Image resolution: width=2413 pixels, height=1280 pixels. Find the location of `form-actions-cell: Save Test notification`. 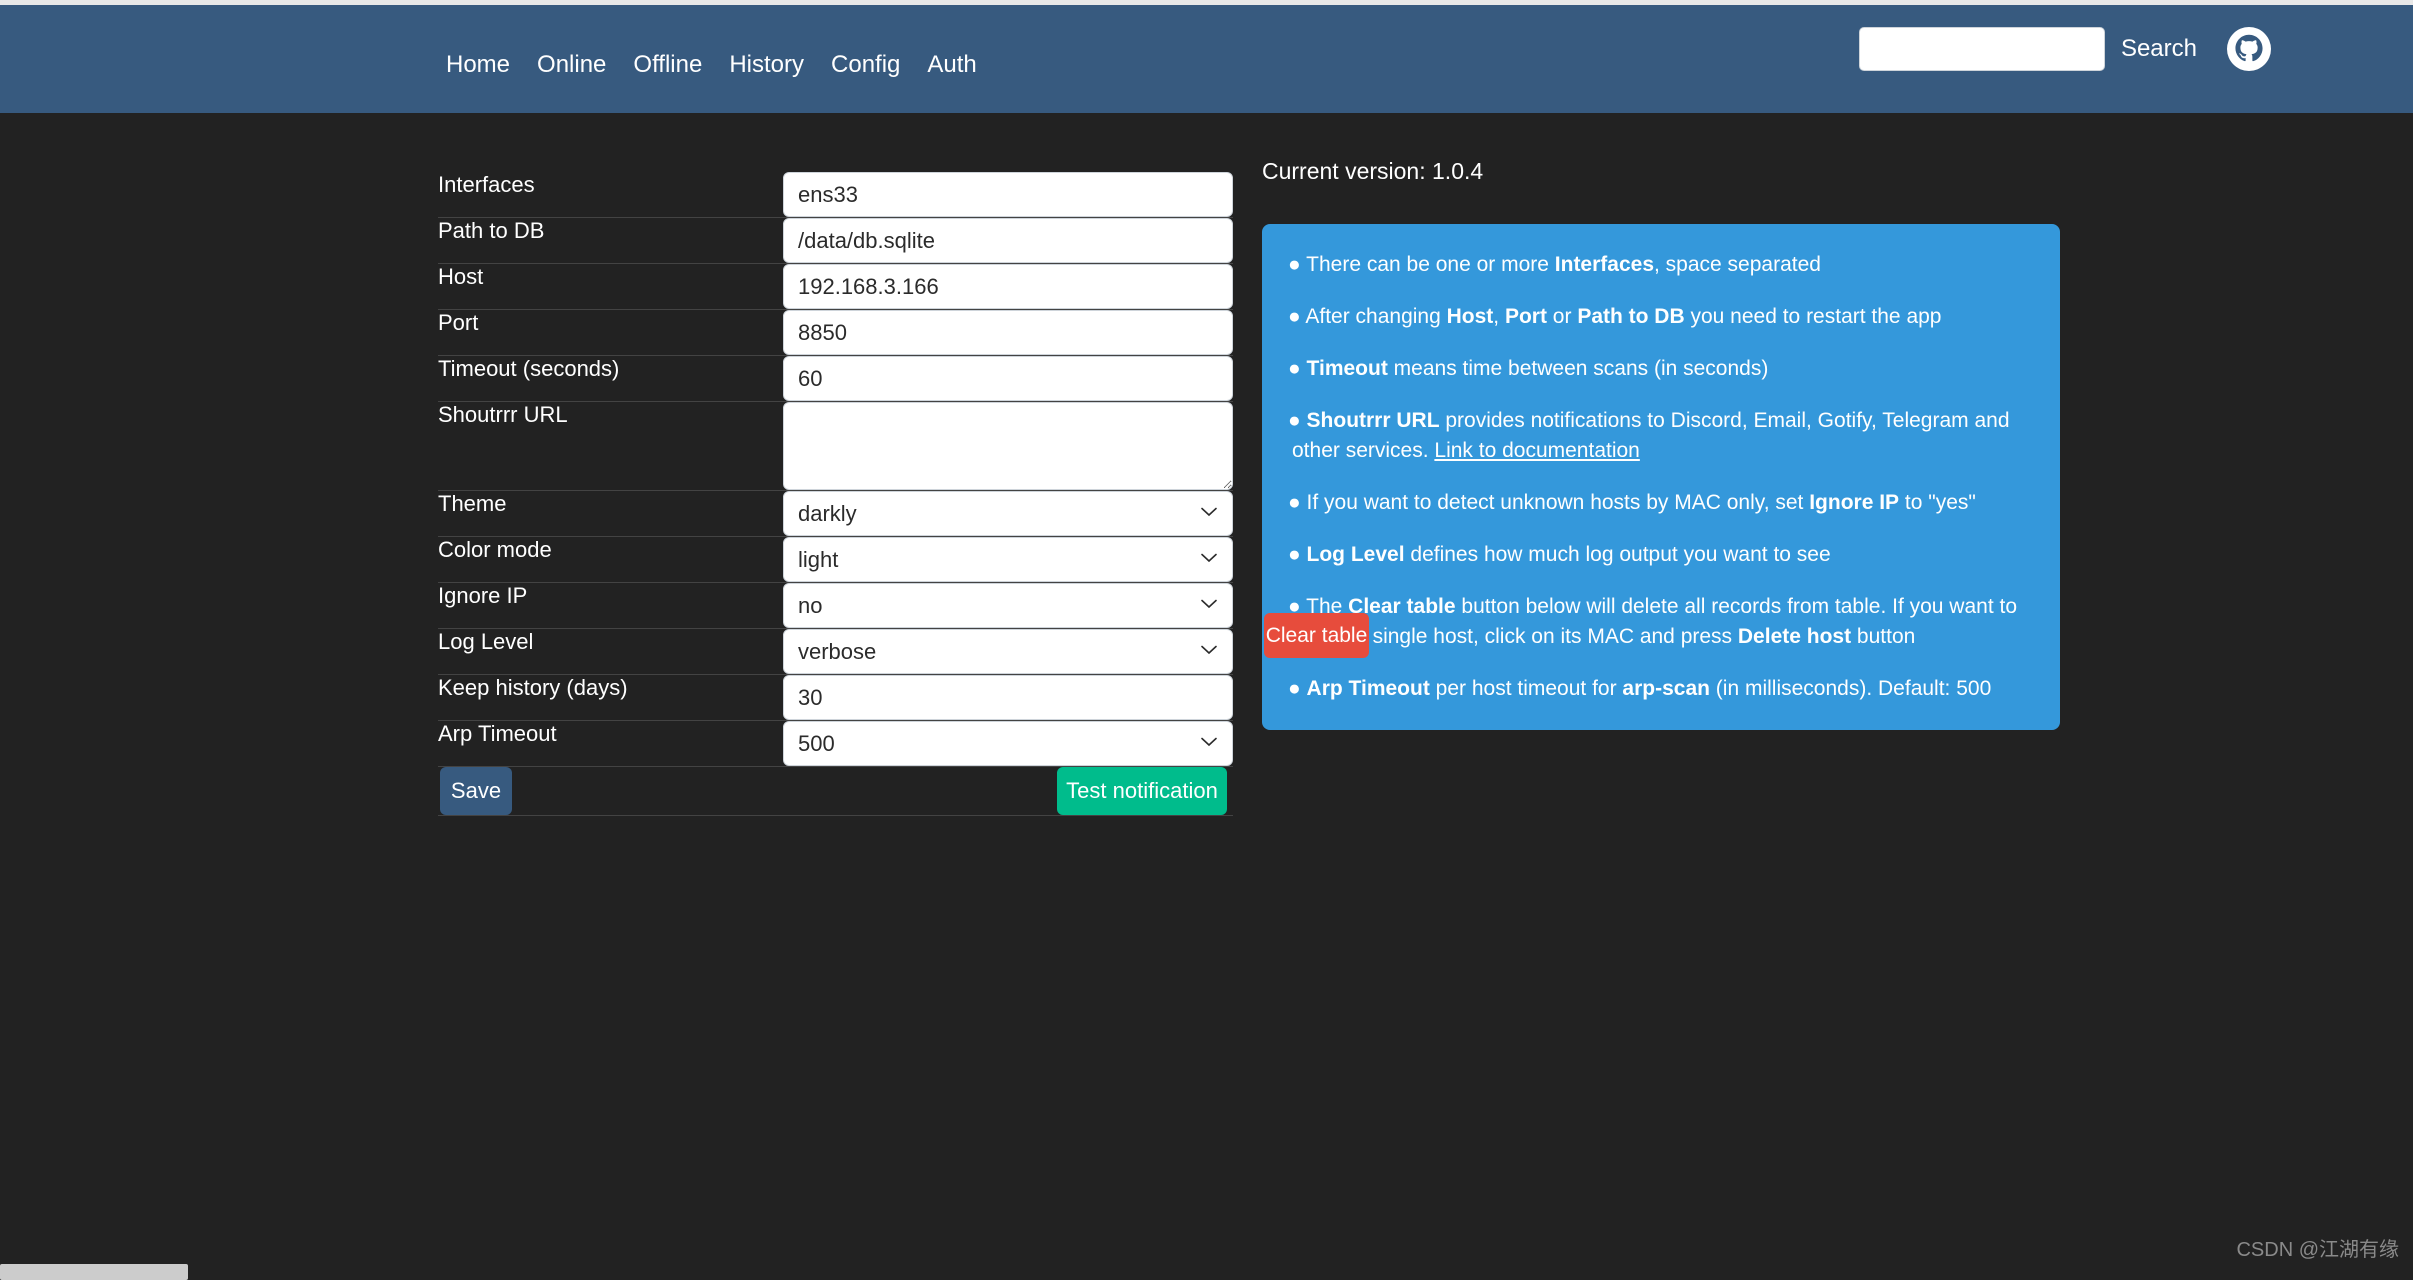

form-actions-cell: Save Test notification is located at coordinates (835, 791).